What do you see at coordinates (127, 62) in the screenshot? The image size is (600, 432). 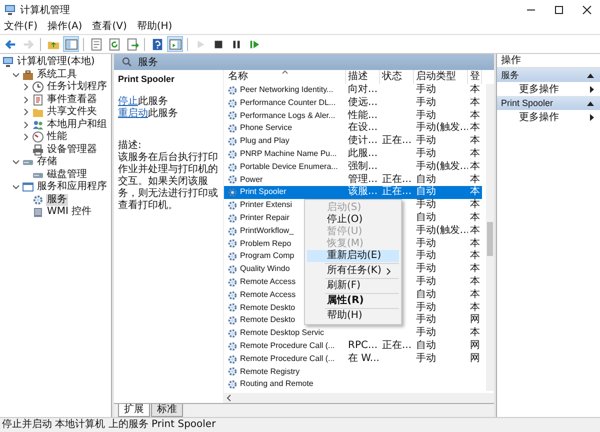 I see `search-icon` at bounding box center [127, 62].